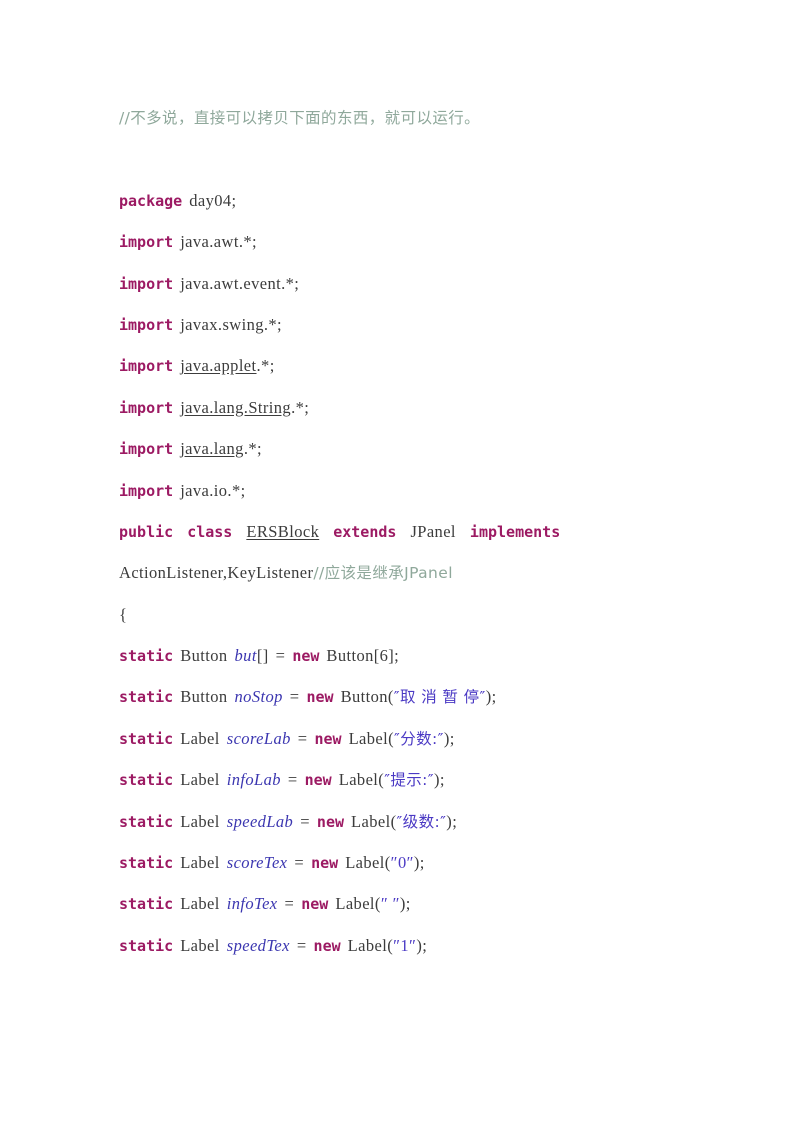 This screenshot has height=1122, width=793. Describe the element at coordinates (383, 573) in the screenshot. I see `class-trailing-comment: //应该是继承JPanel` at that location.